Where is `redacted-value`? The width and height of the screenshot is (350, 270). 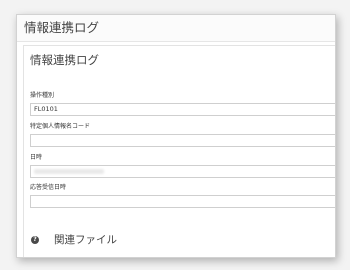
redacted-value is located at coordinates (69, 171).